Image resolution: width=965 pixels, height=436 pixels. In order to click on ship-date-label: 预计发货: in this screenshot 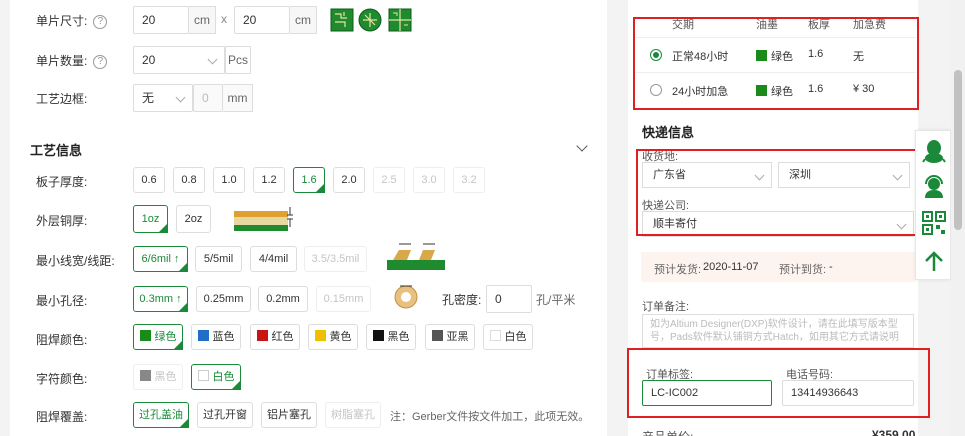, I will do `click(678, 270)`.